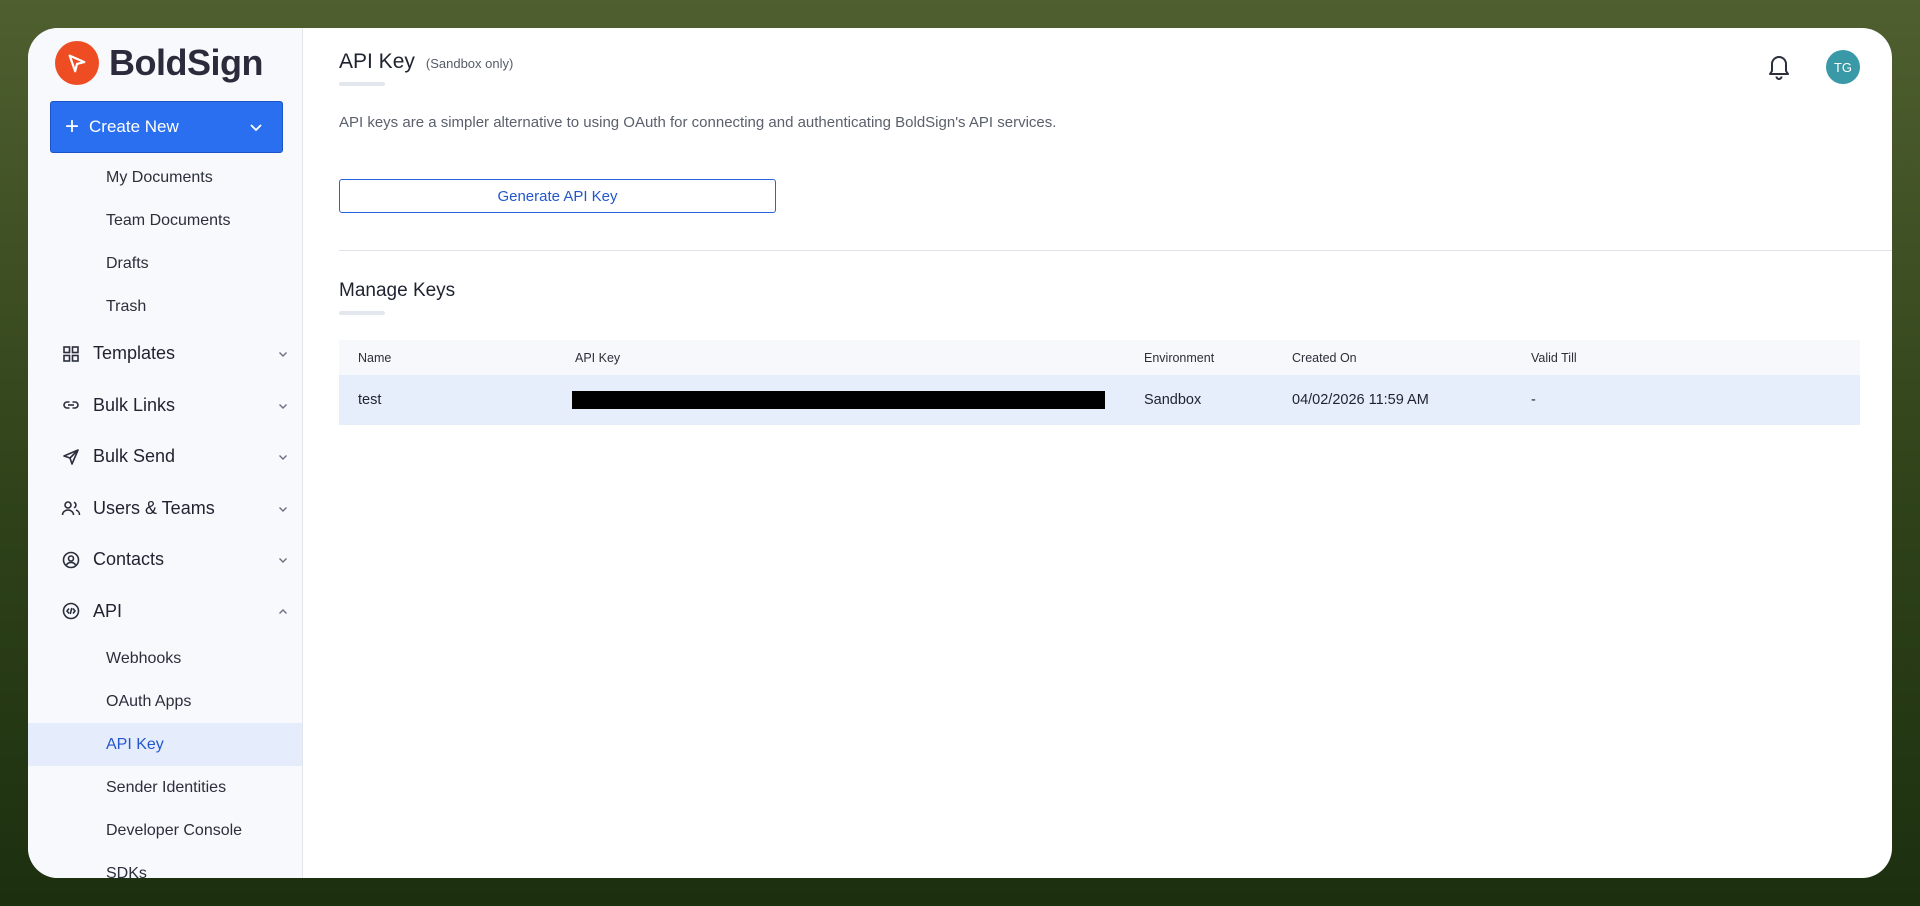 This screenshot has height=906, width=1920. What do you see at coordinates (77, 63) in the screenshot?
I see `boldsign-logo-icon` at bounding box center [77, 63].